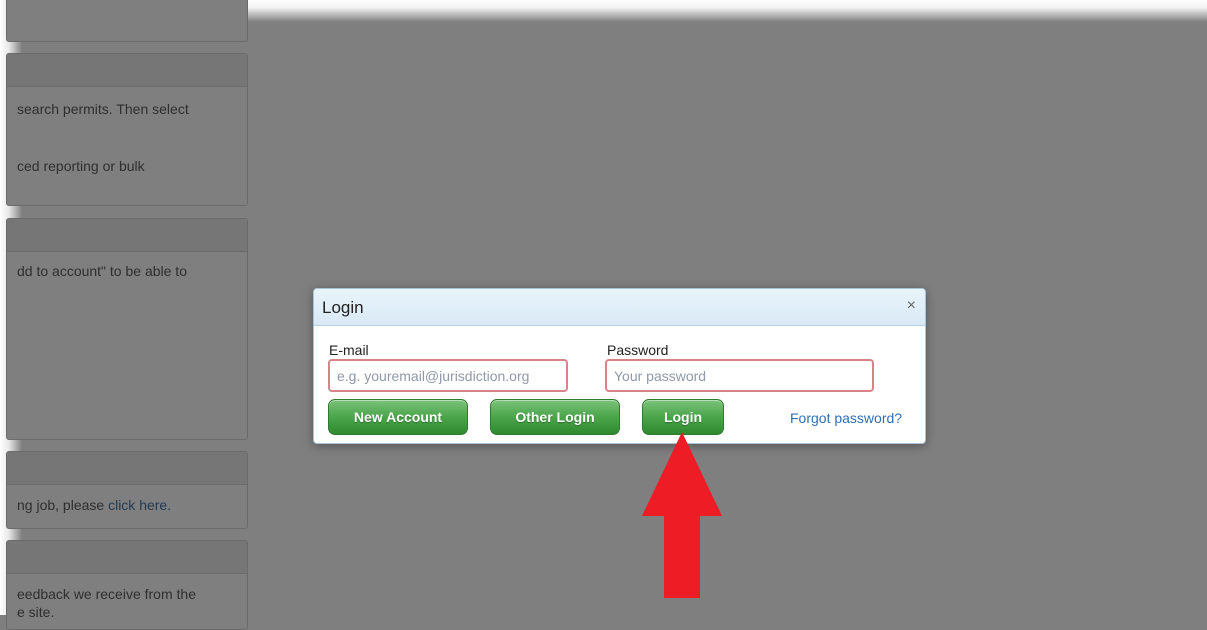  What do you see at coordinates (682, 515) in the screenshot?
I see `red-up-arrow-icon` at bounding box center [682, 515].